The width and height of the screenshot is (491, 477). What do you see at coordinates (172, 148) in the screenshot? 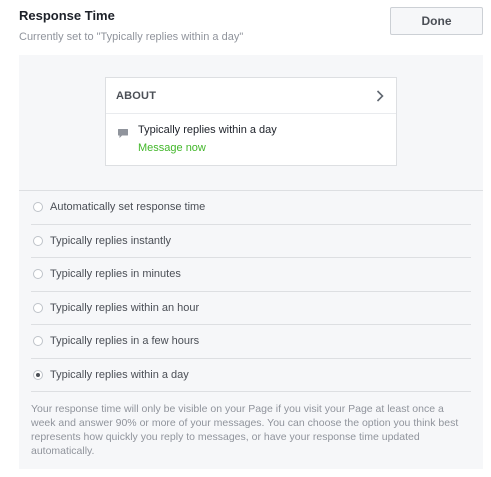
I see `message-now-link: Message now` at bounding box center [172, 148].